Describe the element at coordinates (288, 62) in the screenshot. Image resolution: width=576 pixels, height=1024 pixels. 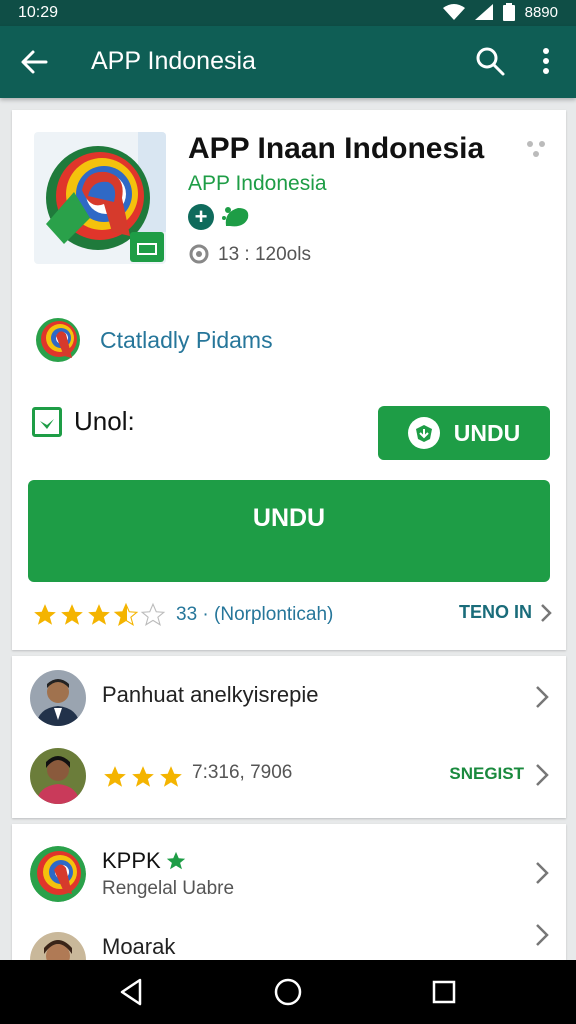
I see `app-toolbar: APP Indonesia` at that location.